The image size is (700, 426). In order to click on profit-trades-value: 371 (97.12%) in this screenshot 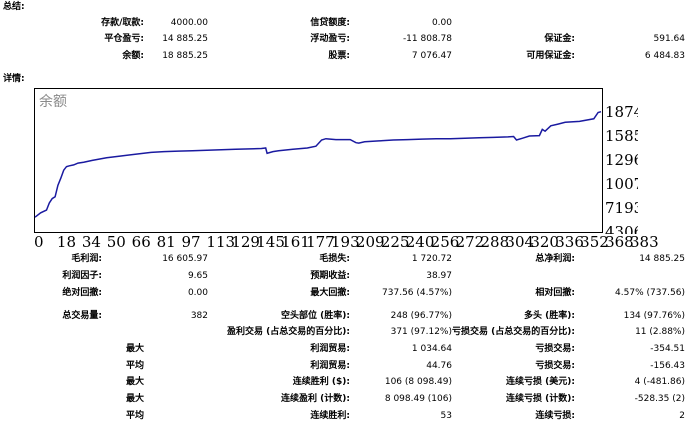, I will do `click(421, 332)`.